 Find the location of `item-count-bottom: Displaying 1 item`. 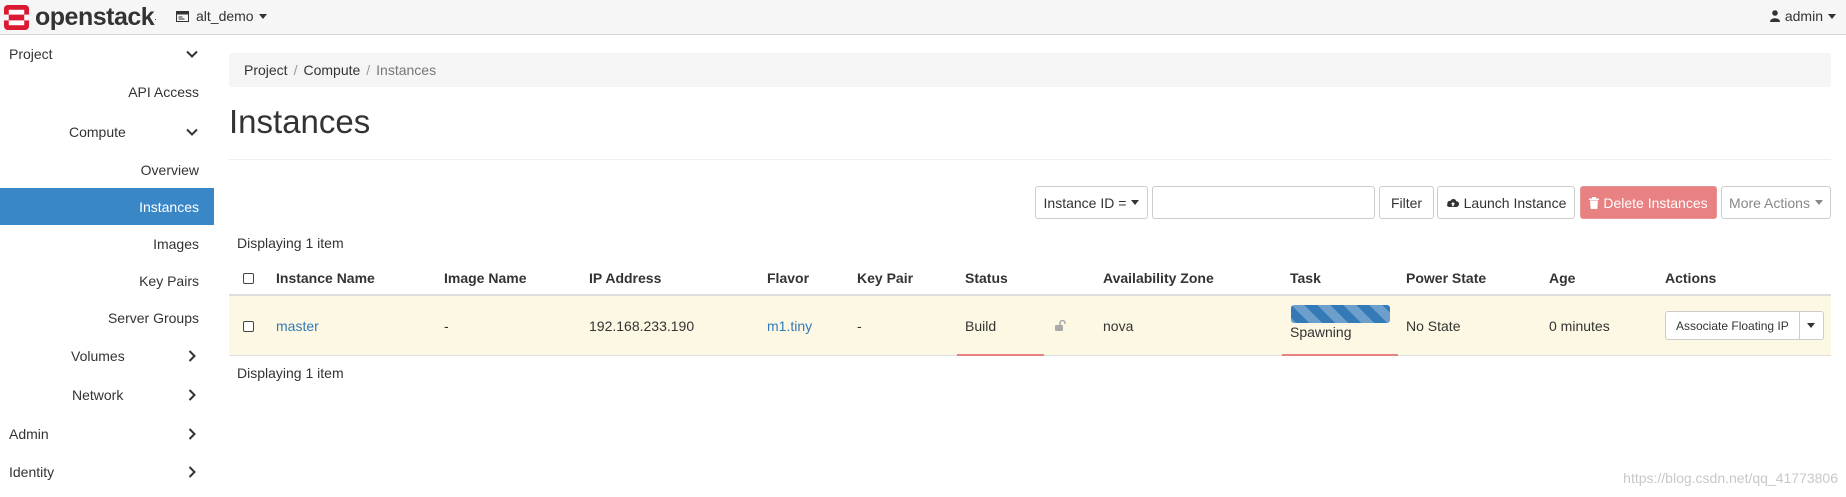

item-count-bottom: Displaying 1 item is located at coordinates (290, 373).